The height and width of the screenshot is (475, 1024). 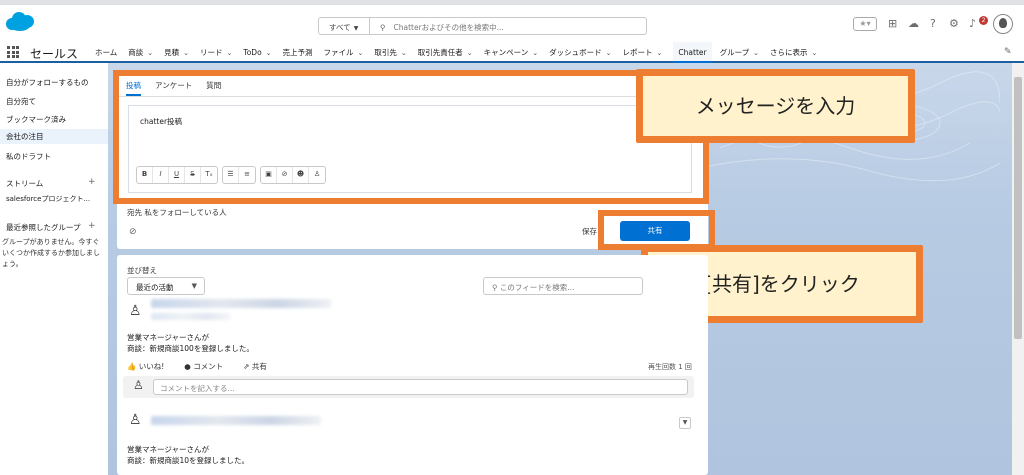 What do you see at coordinates (637, 52) in the screenshot?
I see `nav-tab-label: レポート` at bounding box center [637, 52].